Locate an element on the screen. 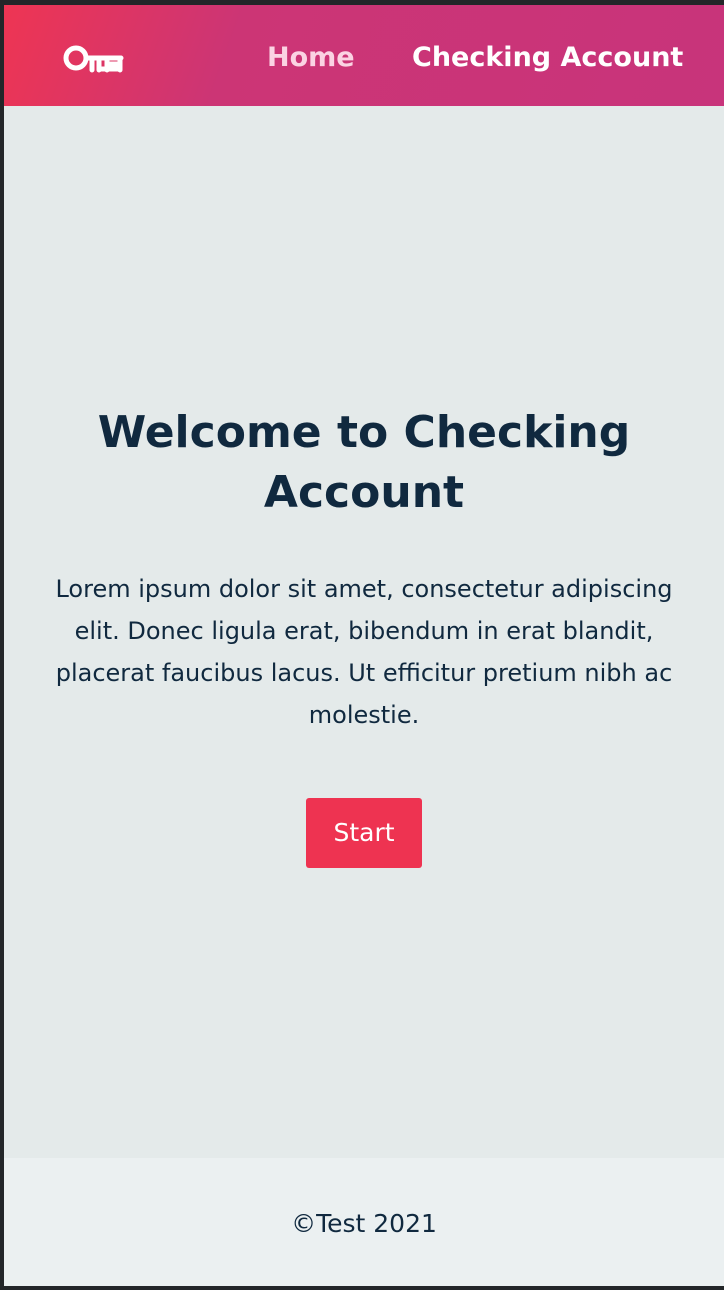 The image size is (724, 1290). start-button: Start is located at coordinates (364, 833).